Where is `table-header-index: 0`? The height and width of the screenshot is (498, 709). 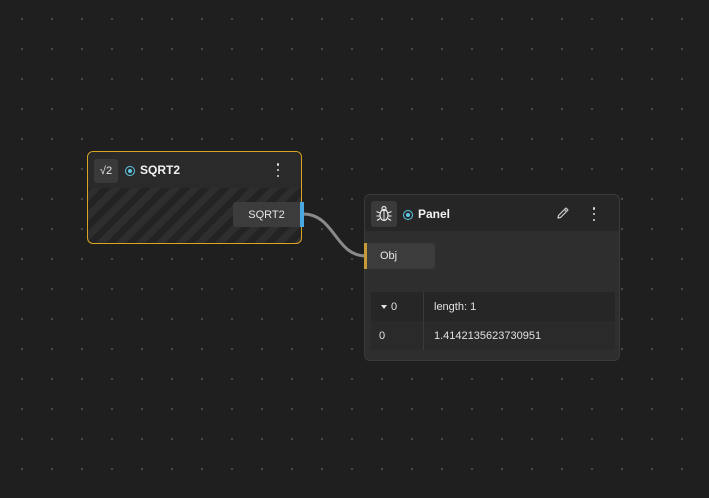
table-header-index: 0 is located at coordinates (394, 306).